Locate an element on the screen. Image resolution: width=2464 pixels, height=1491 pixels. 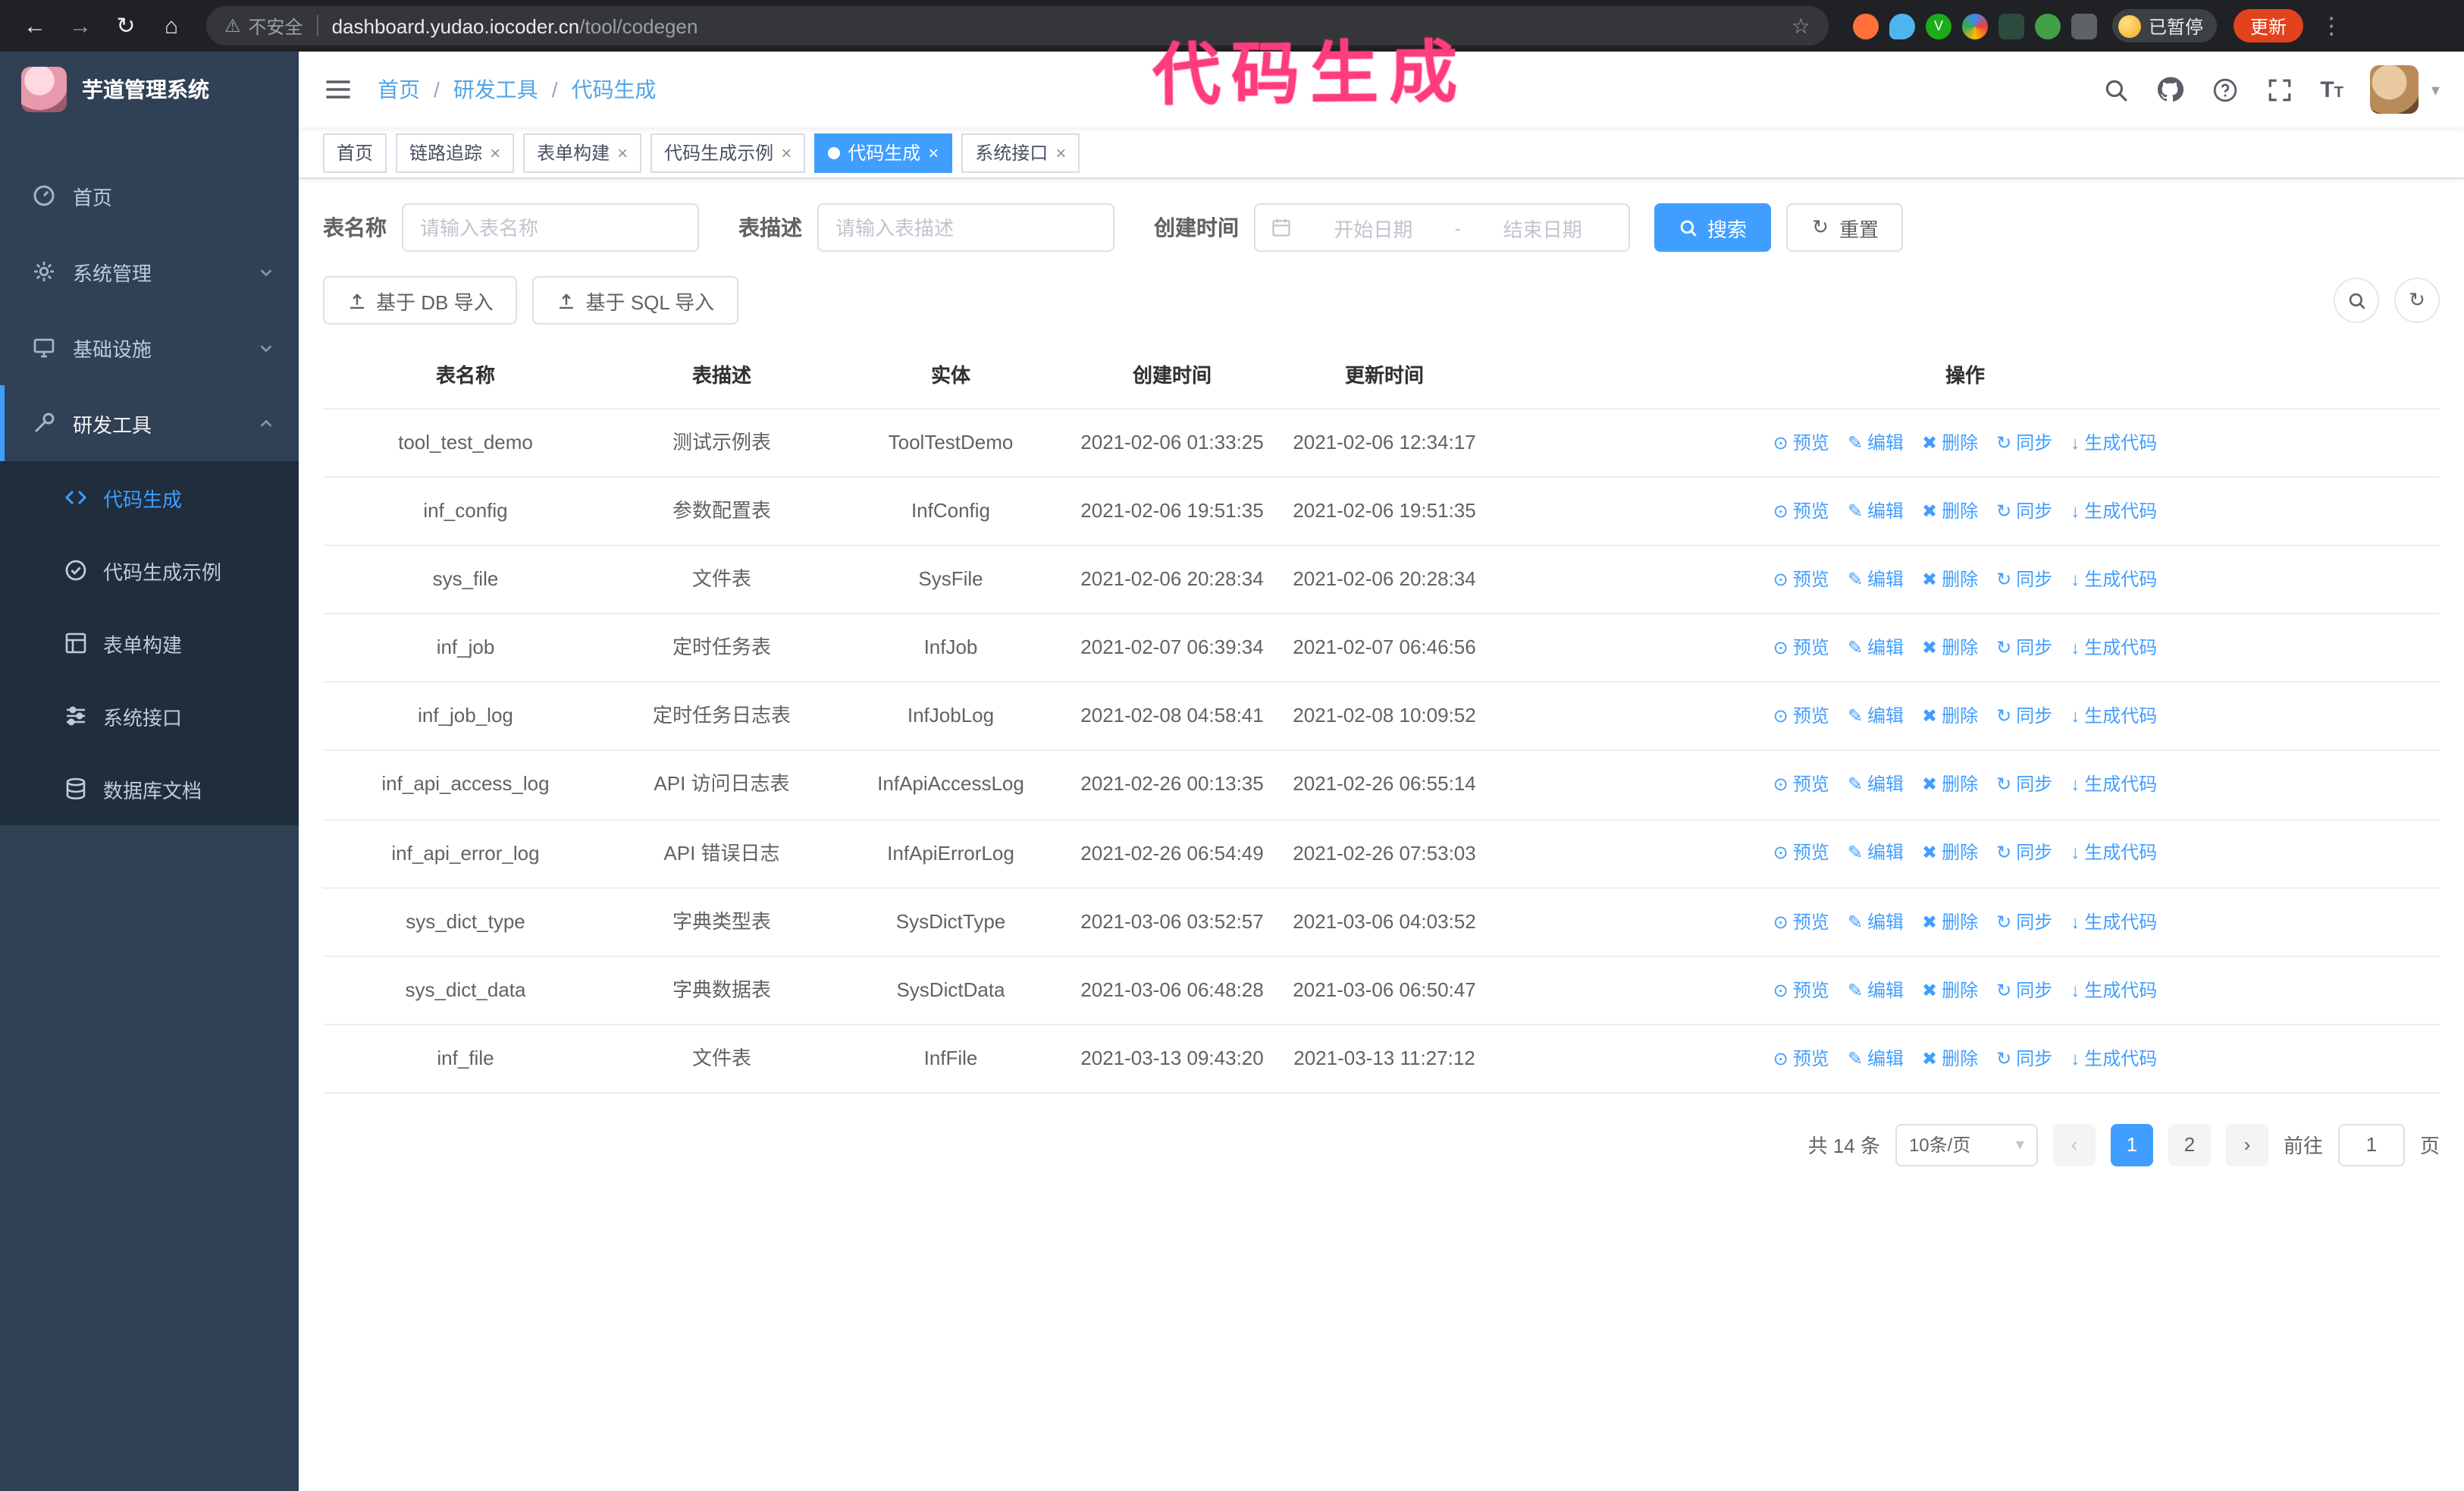
avatar-caret-icon: ▾ is located at coordinates (2435, 89).